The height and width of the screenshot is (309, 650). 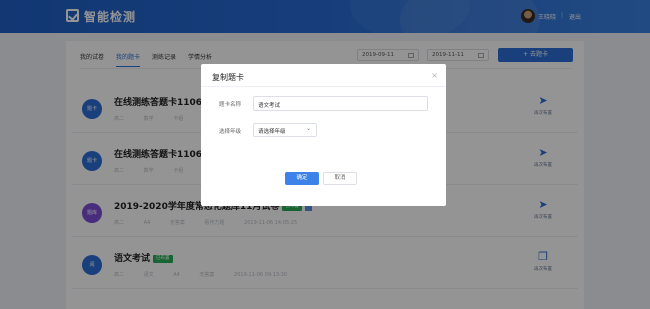 I want to click on cancel-button: 取消, so click(x=340, y=178).